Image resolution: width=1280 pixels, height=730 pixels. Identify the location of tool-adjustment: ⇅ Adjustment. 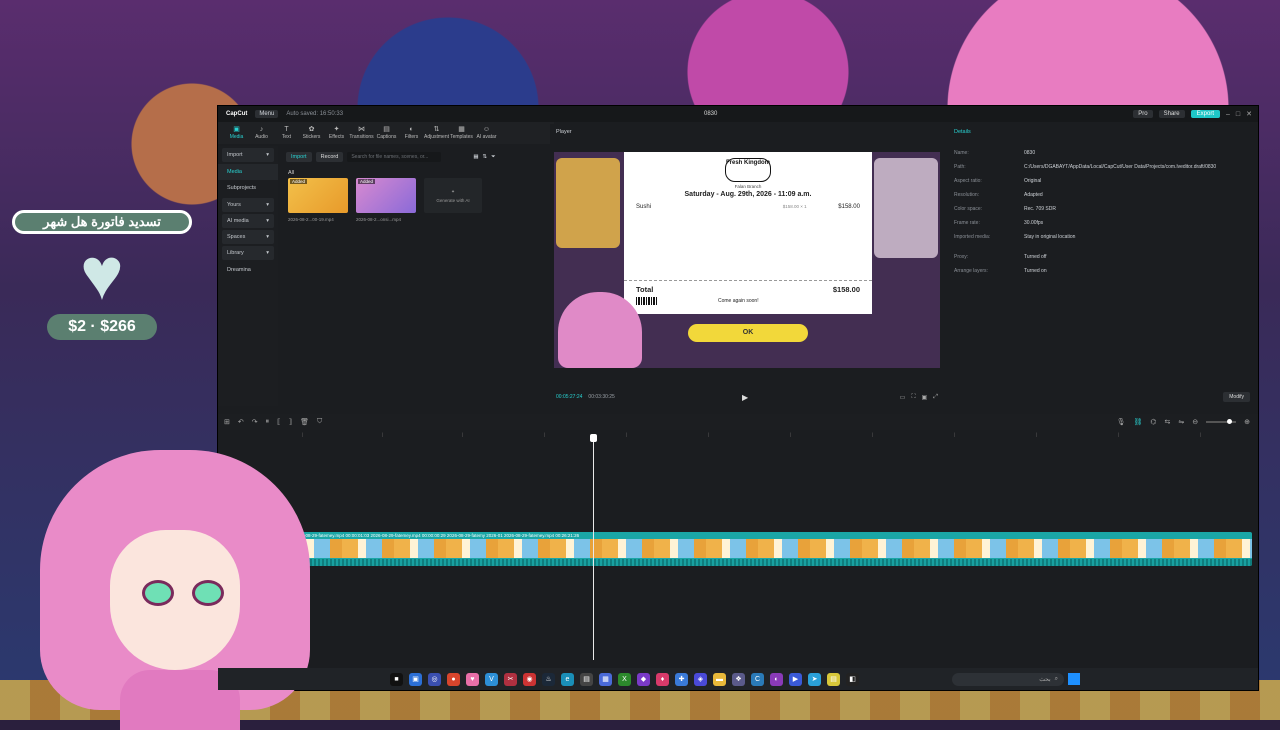
(436, 133).